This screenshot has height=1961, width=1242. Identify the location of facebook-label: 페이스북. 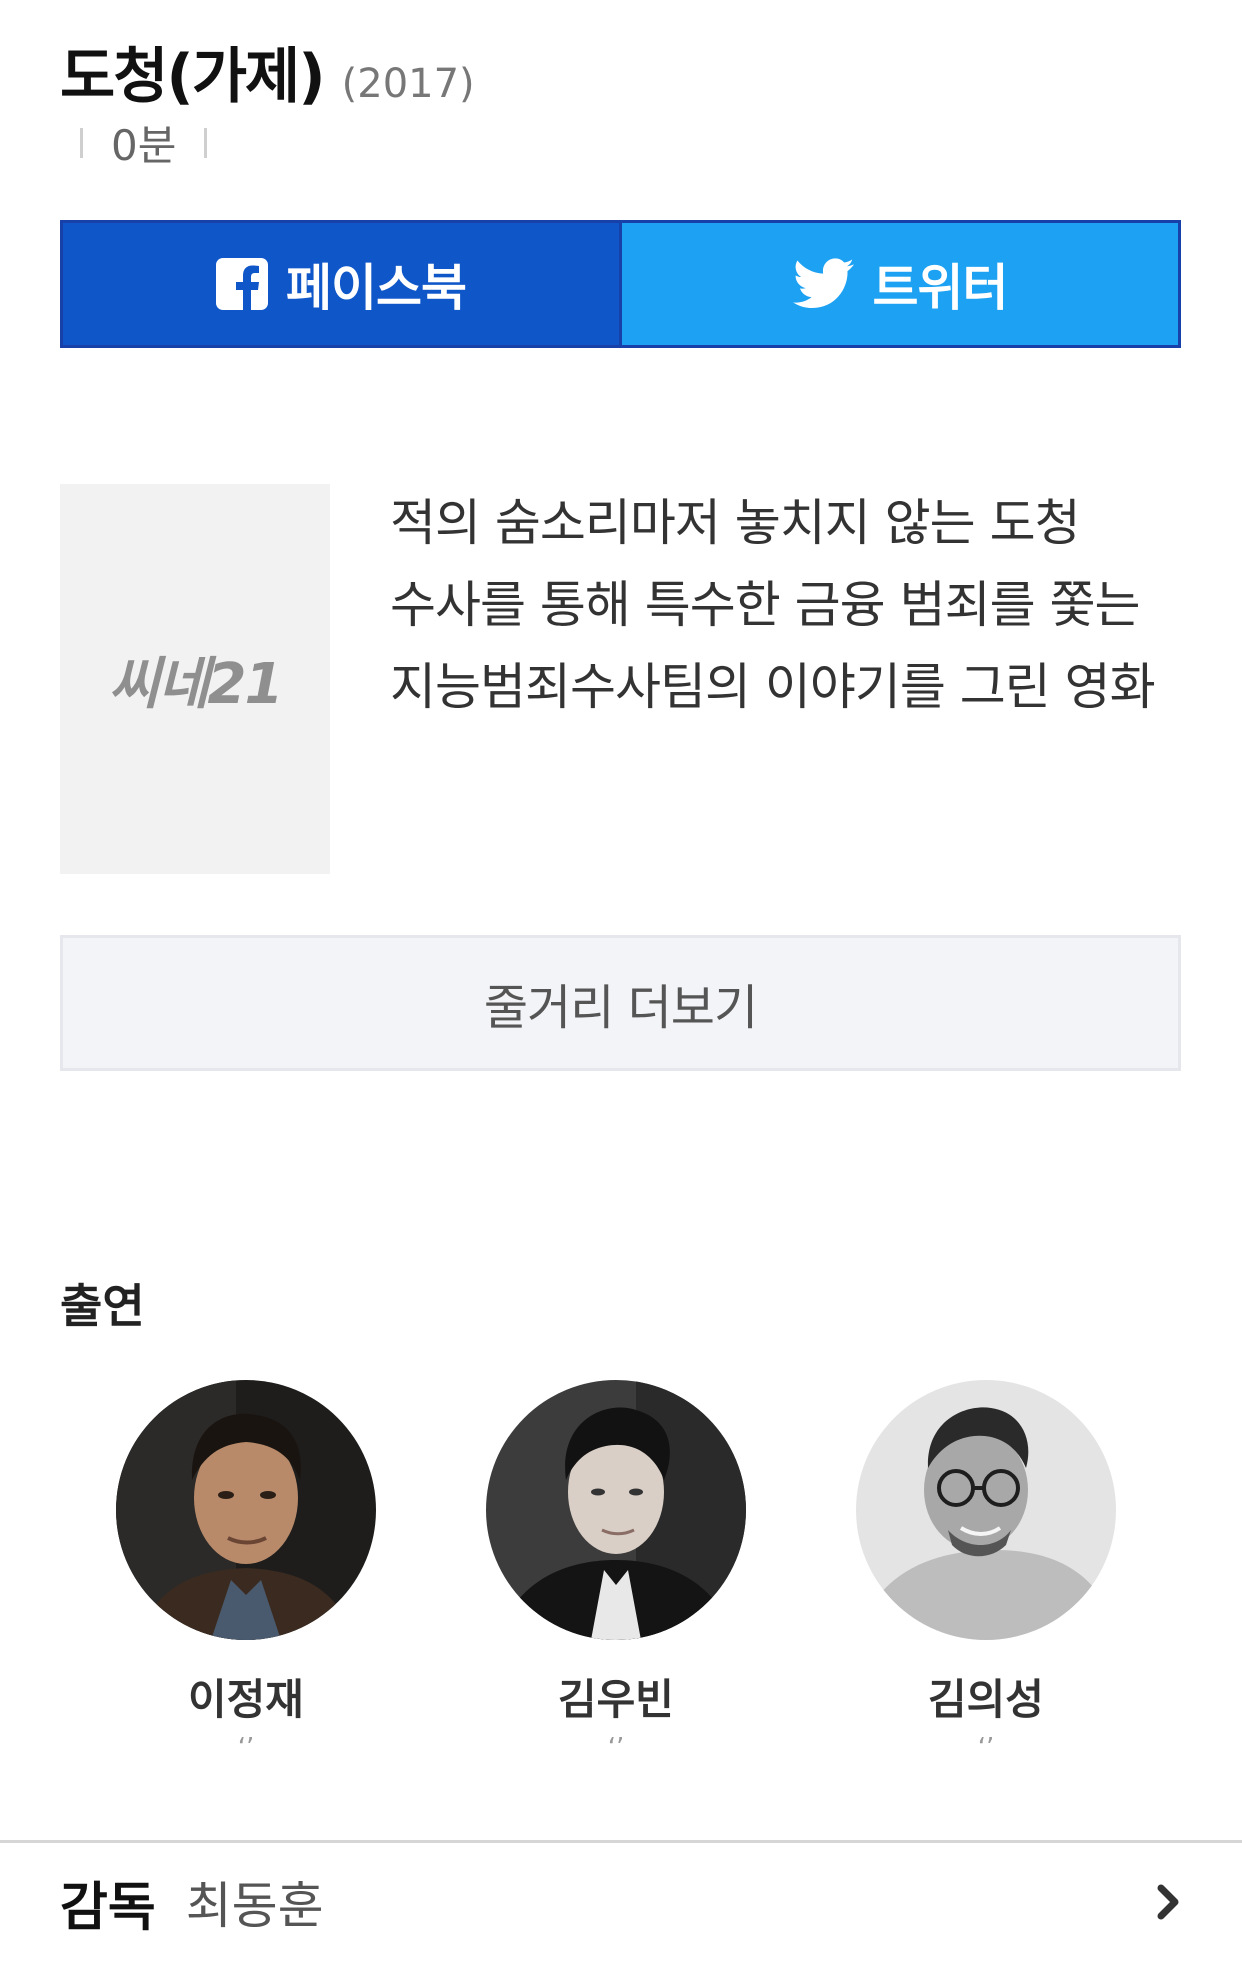
(376, 288).